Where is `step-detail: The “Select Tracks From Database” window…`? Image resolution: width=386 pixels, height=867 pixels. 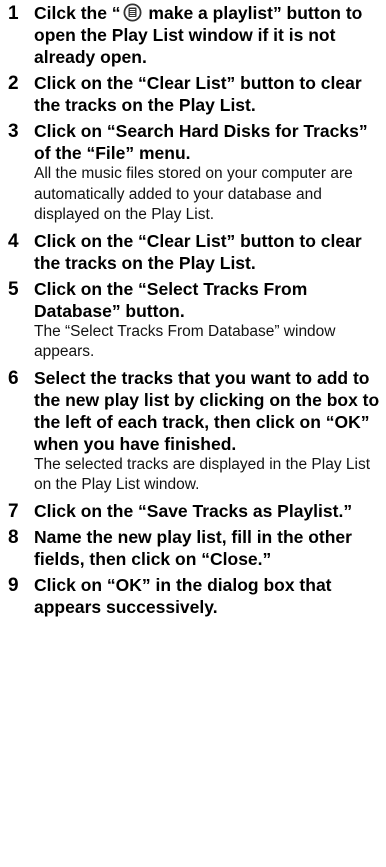
step-detail: The “Select Tracks From Database” window… is located at coordinates (185, 341).